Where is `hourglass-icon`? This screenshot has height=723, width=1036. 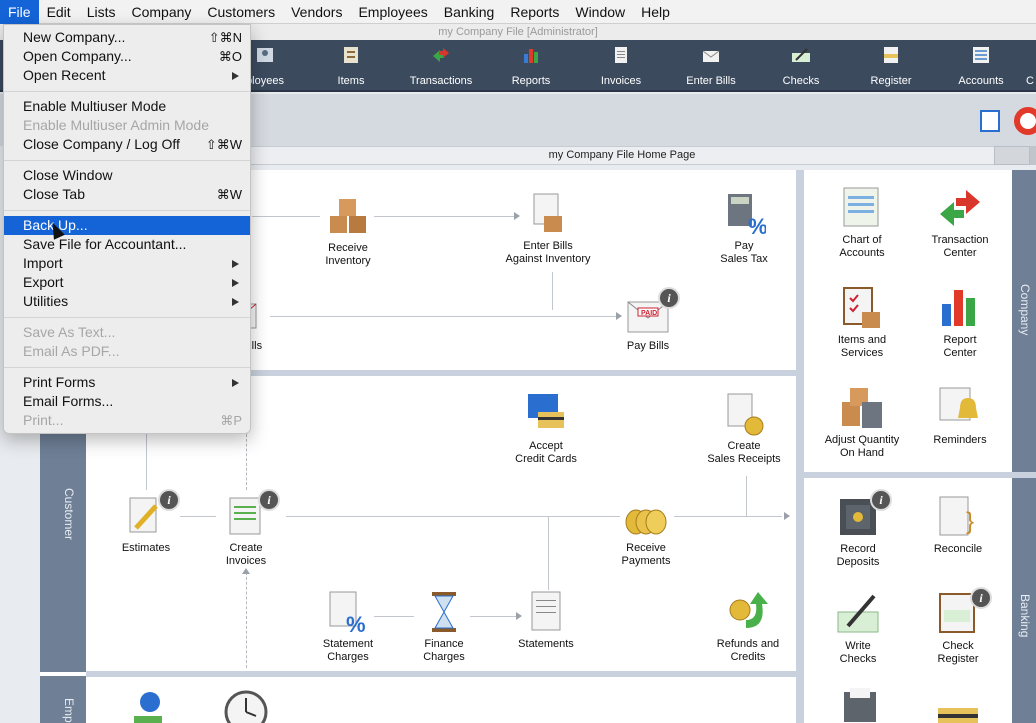 hourglass-icon is located at coordinates (444, 612).